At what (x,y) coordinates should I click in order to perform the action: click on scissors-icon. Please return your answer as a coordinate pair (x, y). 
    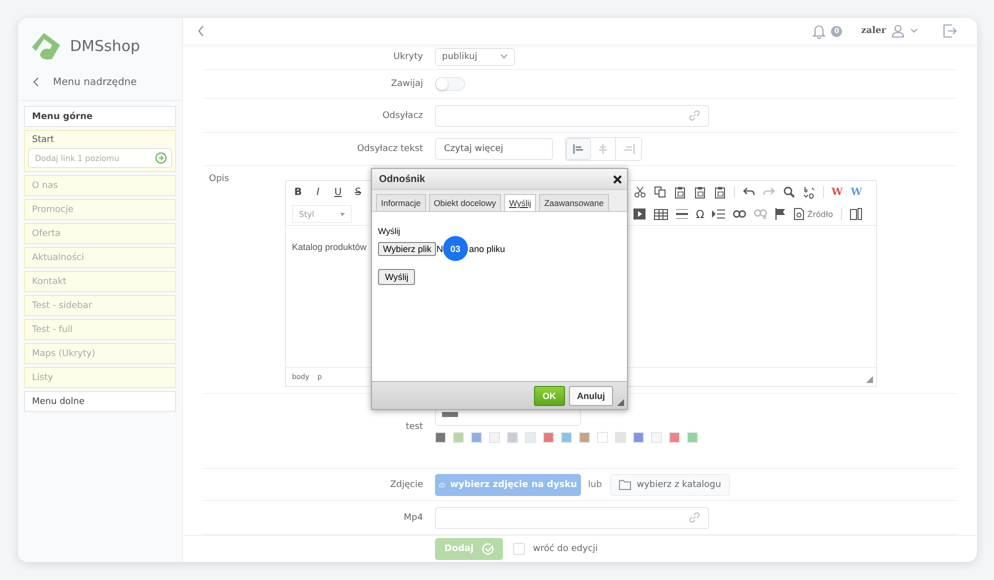
    Looking at the image, I should click on (640, 192).